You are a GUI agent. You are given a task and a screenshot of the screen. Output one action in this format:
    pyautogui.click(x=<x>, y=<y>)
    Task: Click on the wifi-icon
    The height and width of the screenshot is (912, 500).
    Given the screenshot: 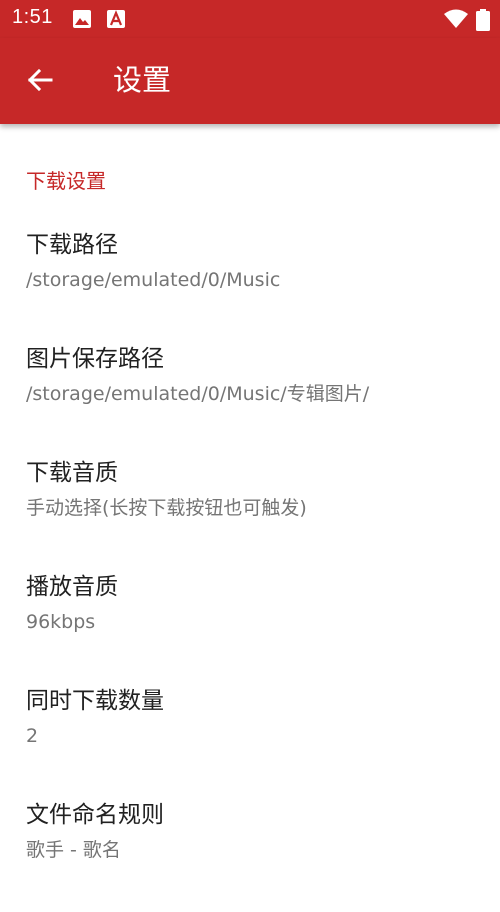 What is the action you would take?
    pyautogui.click(x=456, y=19)
    